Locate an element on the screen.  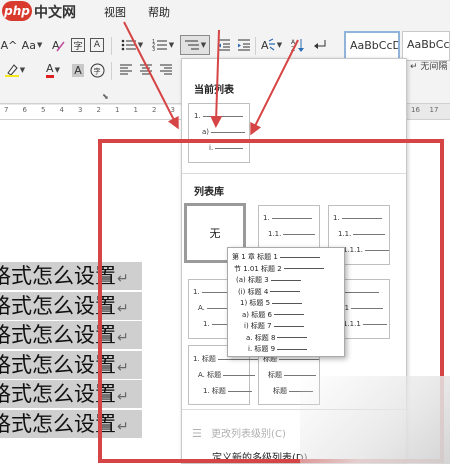
svg-text: 字 is located at coordinates (96, 70).